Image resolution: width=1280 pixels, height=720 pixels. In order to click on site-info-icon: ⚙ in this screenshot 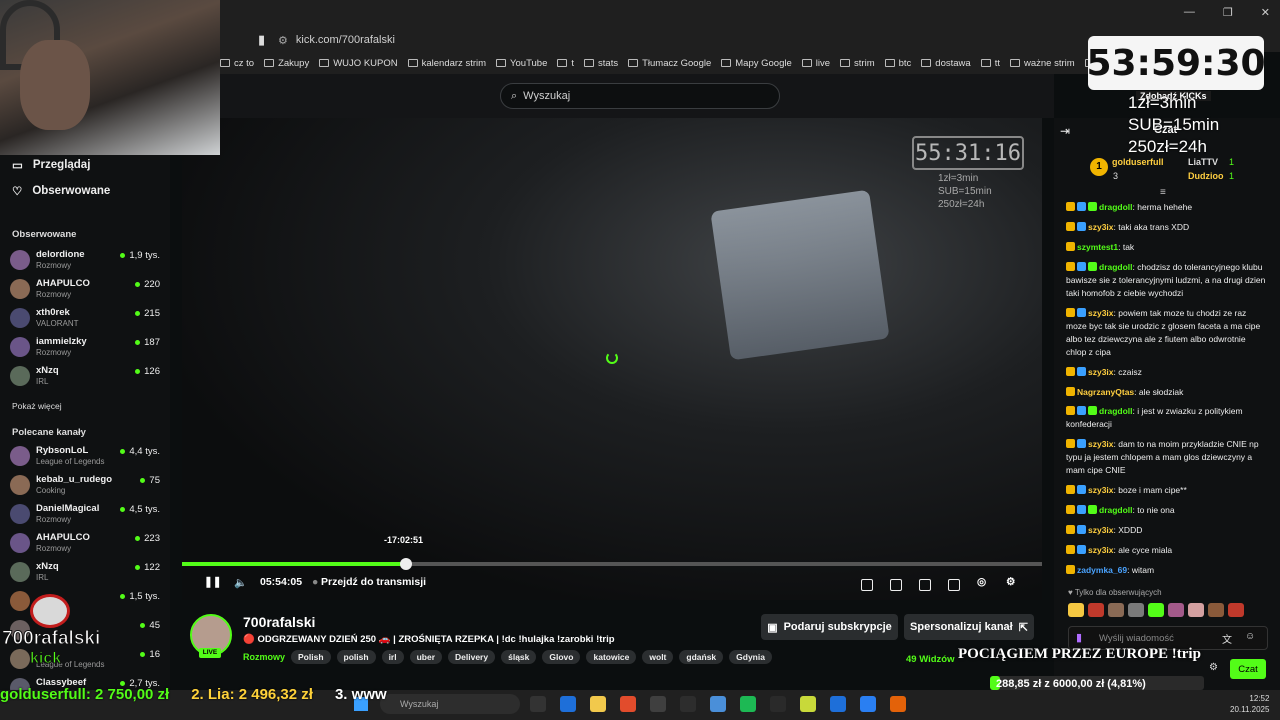, I will do `click(283, 40)`.